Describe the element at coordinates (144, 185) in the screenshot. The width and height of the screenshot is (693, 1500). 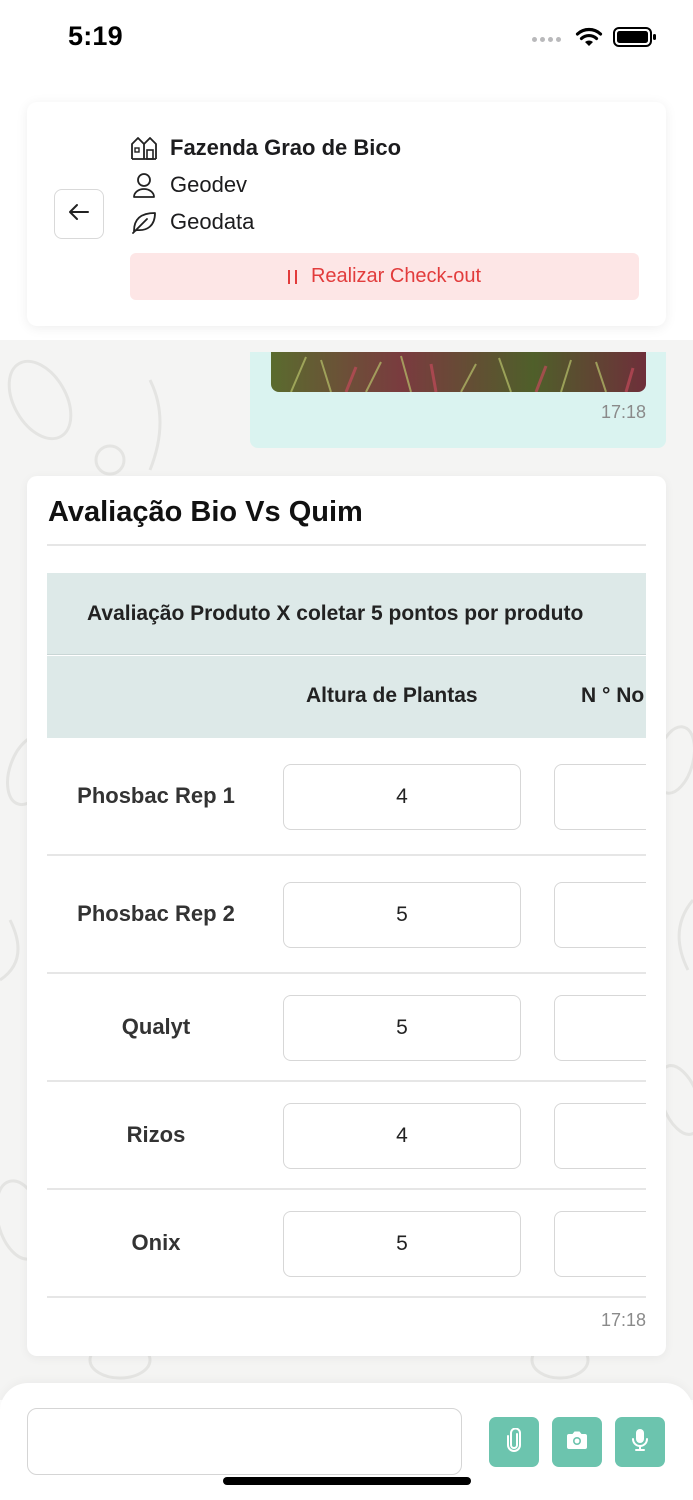
I see `user-icon` at that location.